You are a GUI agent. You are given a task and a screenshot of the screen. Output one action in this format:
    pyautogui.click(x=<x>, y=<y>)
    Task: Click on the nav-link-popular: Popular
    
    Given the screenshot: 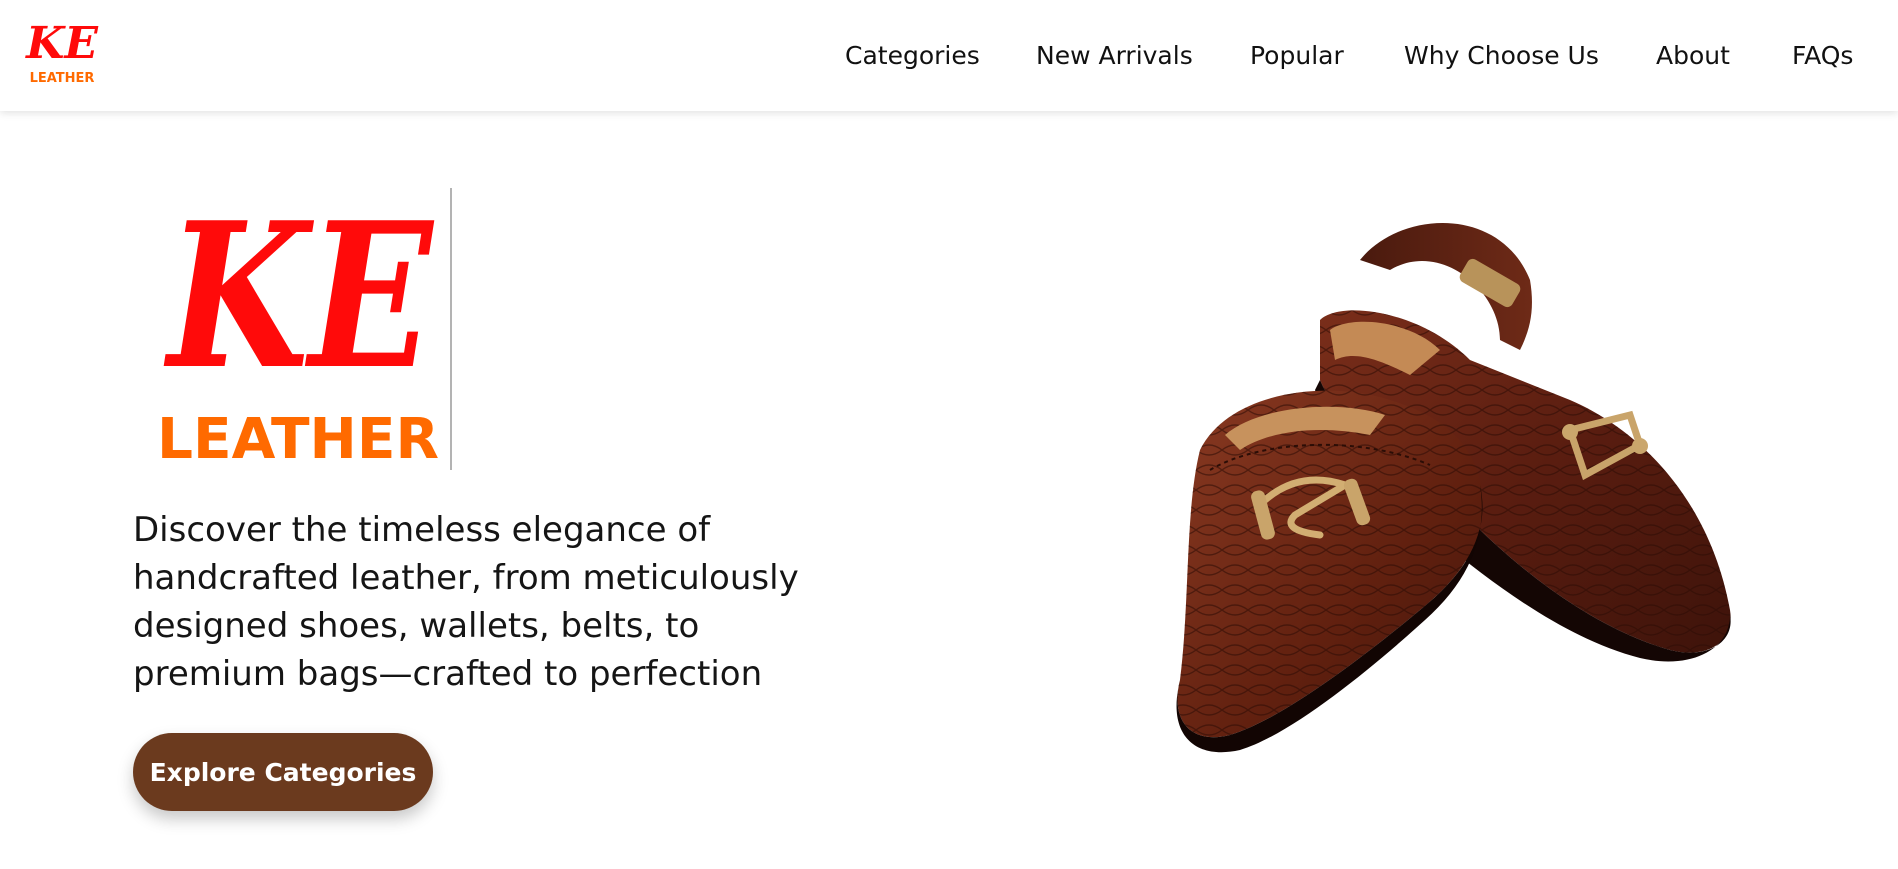 What is the action you would take?
    pyautogui.click(x=1297, y=56)
    